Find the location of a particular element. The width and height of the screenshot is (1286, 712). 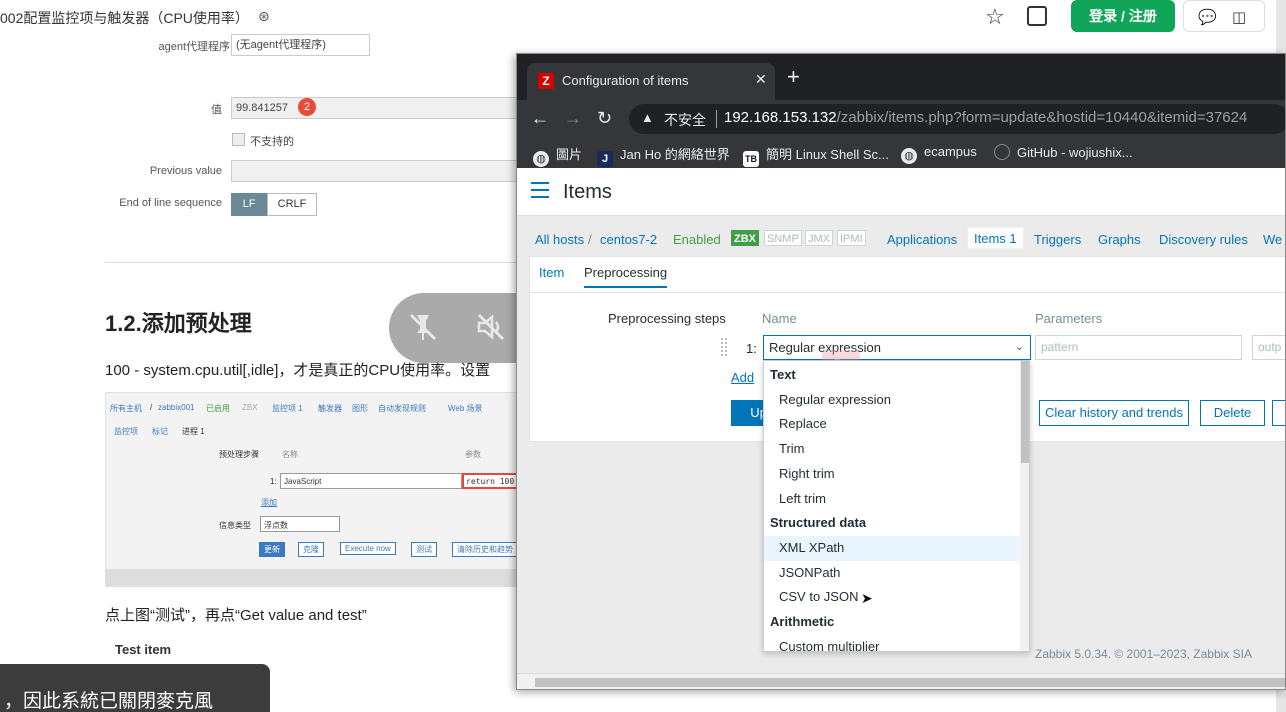

zabbix-footer: Zabbix 5.0.34. © 2001–2023, Zabbix SIA is located at coordinates (1143, 654).